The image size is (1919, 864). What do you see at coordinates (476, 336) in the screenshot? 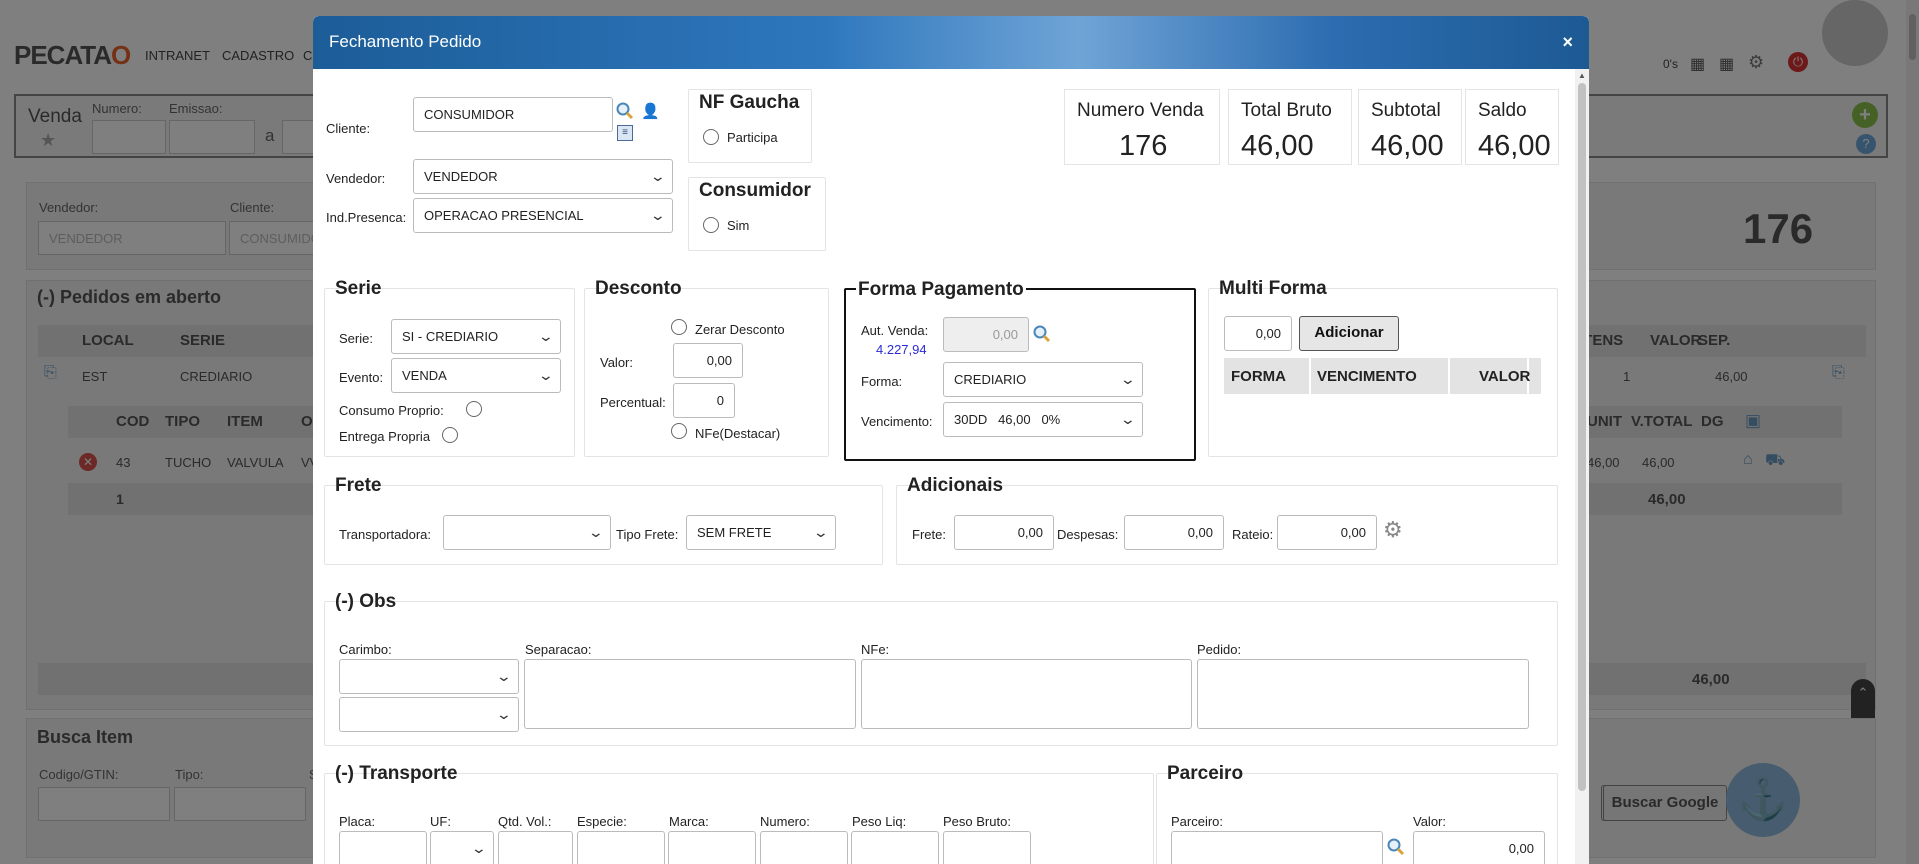
I see `serie-select: SI - CREDIARIO ⌄` at bounding box center [476, 336].